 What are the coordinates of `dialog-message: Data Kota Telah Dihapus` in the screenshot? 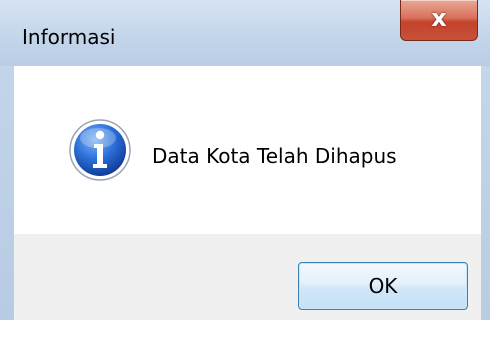 It's located at (274, 156).